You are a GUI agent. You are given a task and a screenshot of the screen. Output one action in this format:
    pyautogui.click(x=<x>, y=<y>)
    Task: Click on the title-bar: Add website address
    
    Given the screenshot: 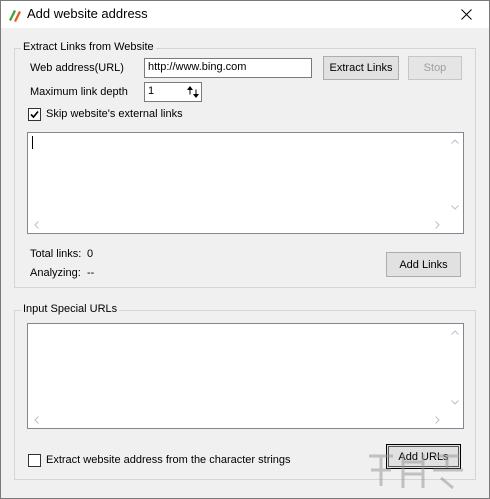 What is the action you would take?
    pyautogui.click(x=245, y=14)
    